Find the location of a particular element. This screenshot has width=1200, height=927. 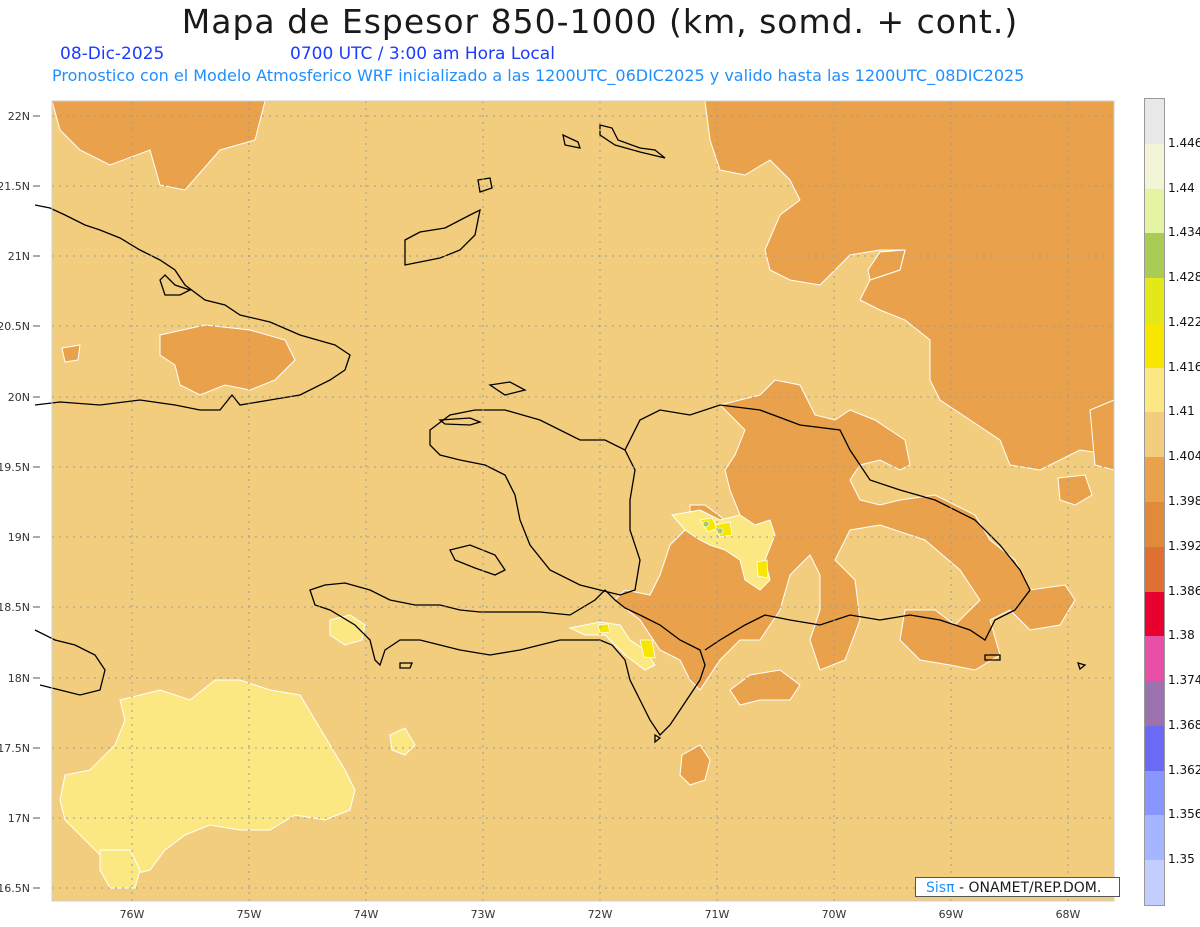

credit-brand: Sisπ is located at coordinates (940, 888).